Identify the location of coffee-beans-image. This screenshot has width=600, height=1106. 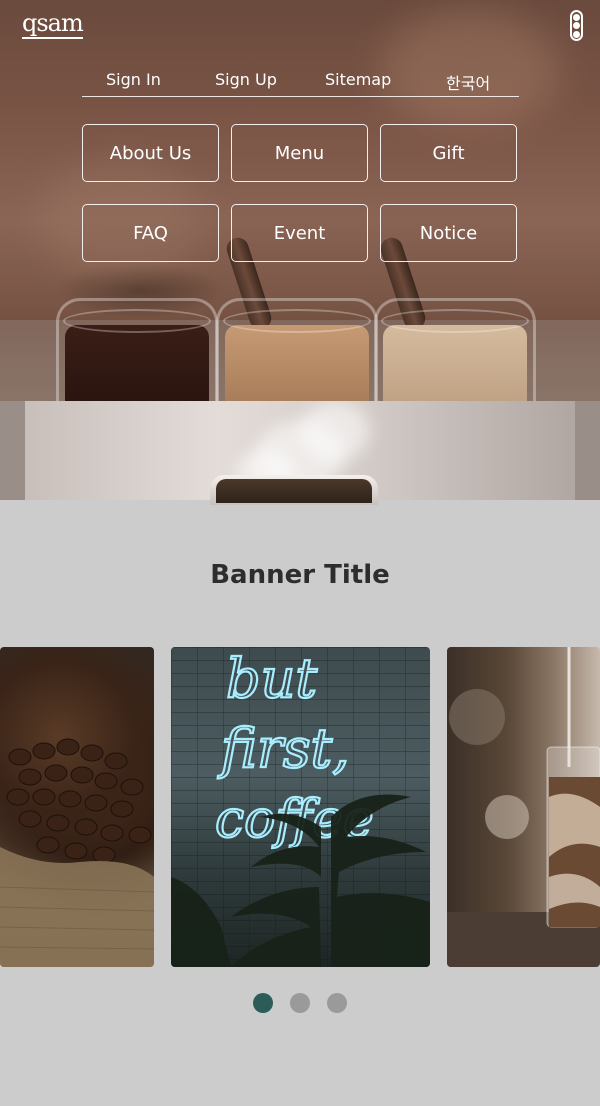
(77, 852).